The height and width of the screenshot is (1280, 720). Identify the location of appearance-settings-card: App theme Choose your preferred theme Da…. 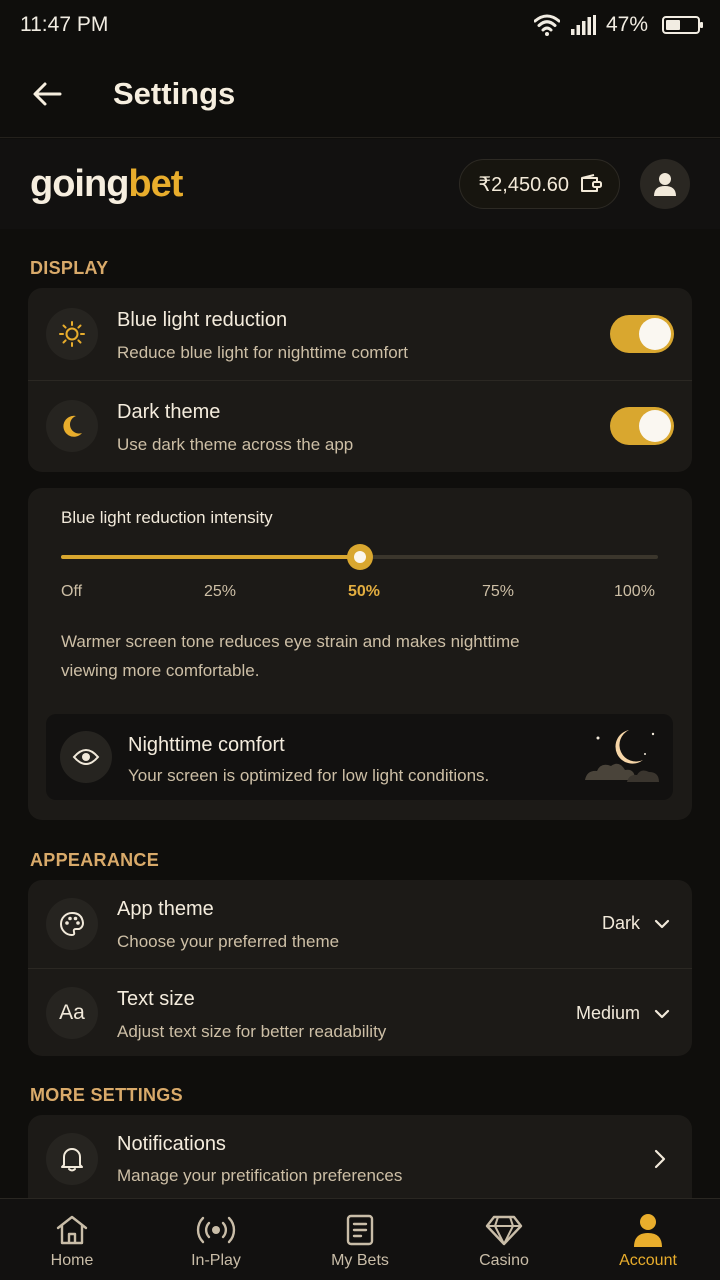
(360, 968).